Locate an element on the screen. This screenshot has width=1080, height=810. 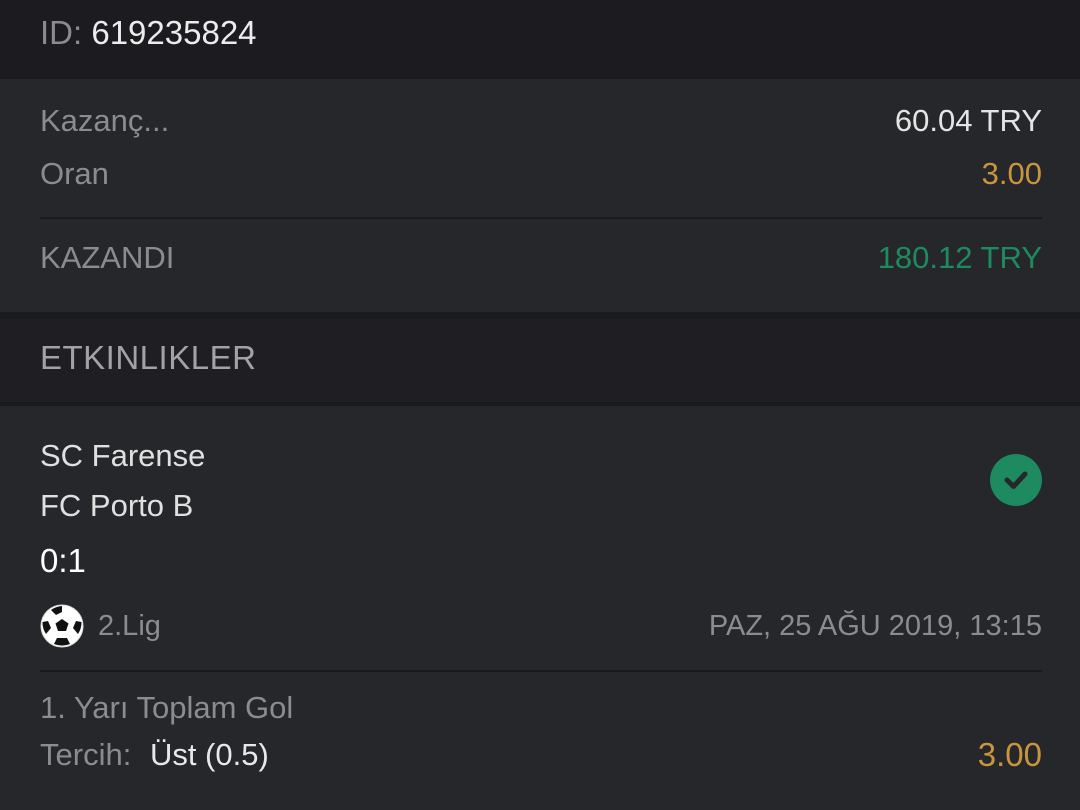
events-section-header: ETKINLIKLER is located at coordinates (540, 360).